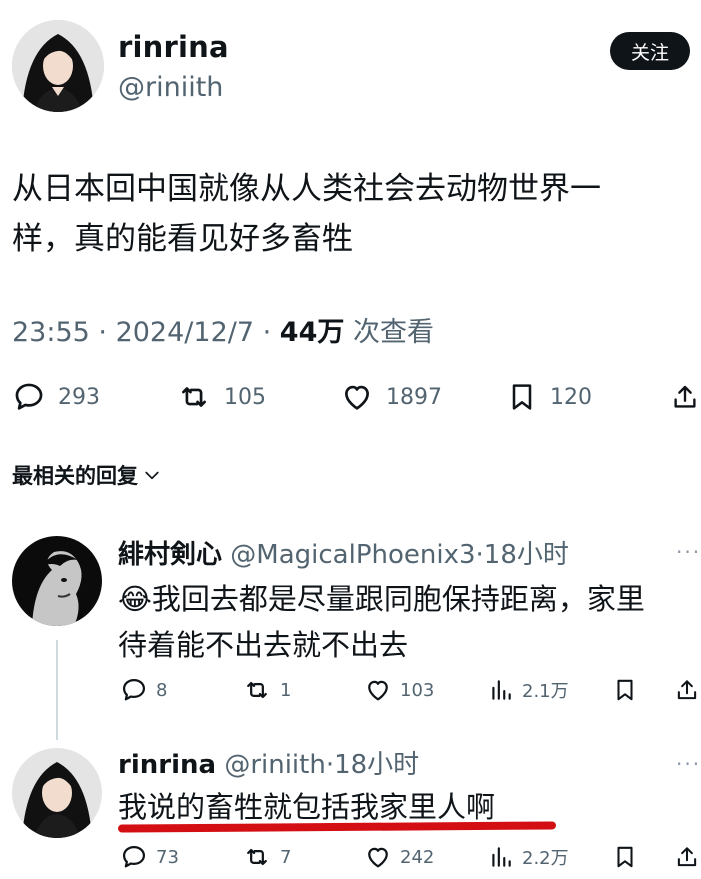  What do you see at coordinates (571, 397) in the screenshot?
I see `bookmark-count: 120` at bounding box center [571, 397].